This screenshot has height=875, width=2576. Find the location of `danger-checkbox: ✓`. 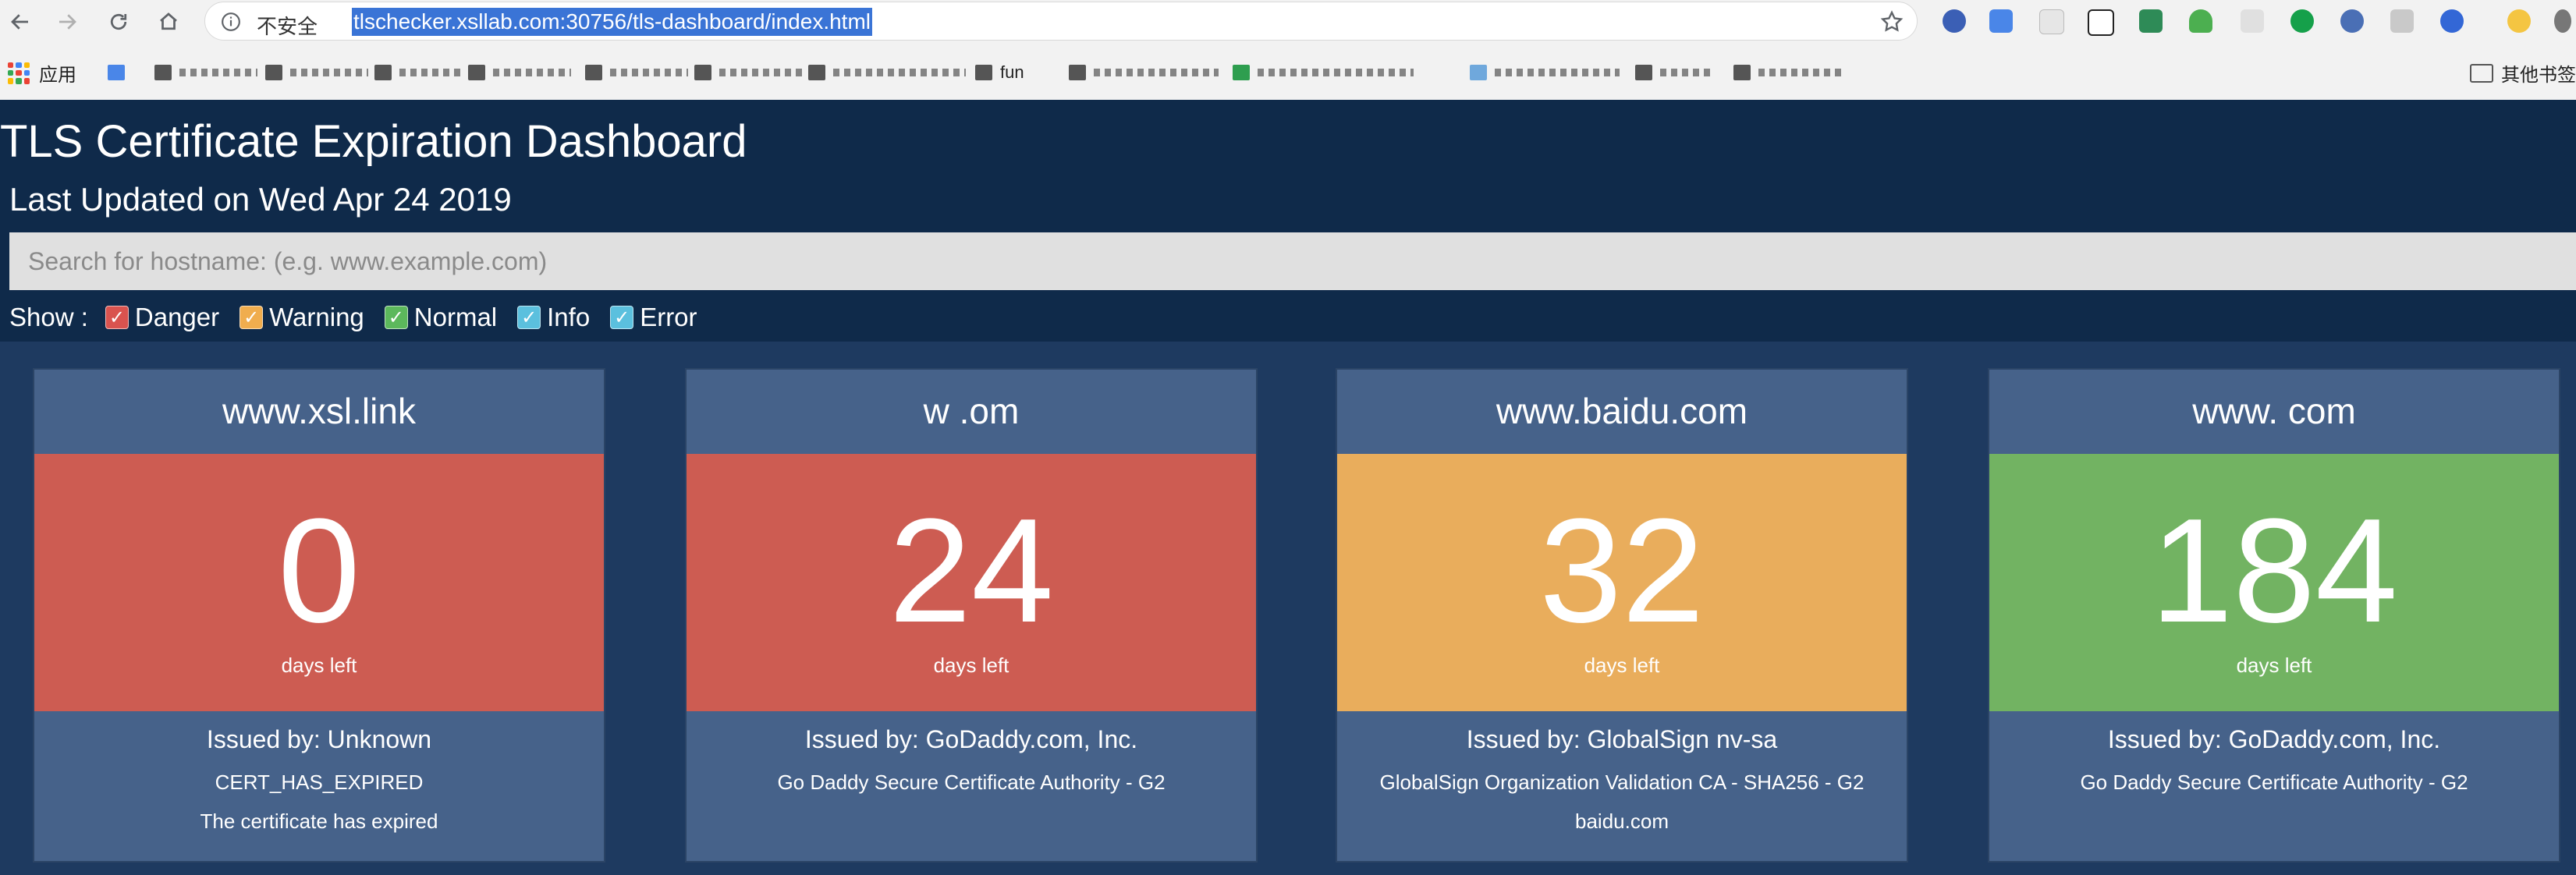

danger-checkbox: ✓ is located at coordinates (117, 317).